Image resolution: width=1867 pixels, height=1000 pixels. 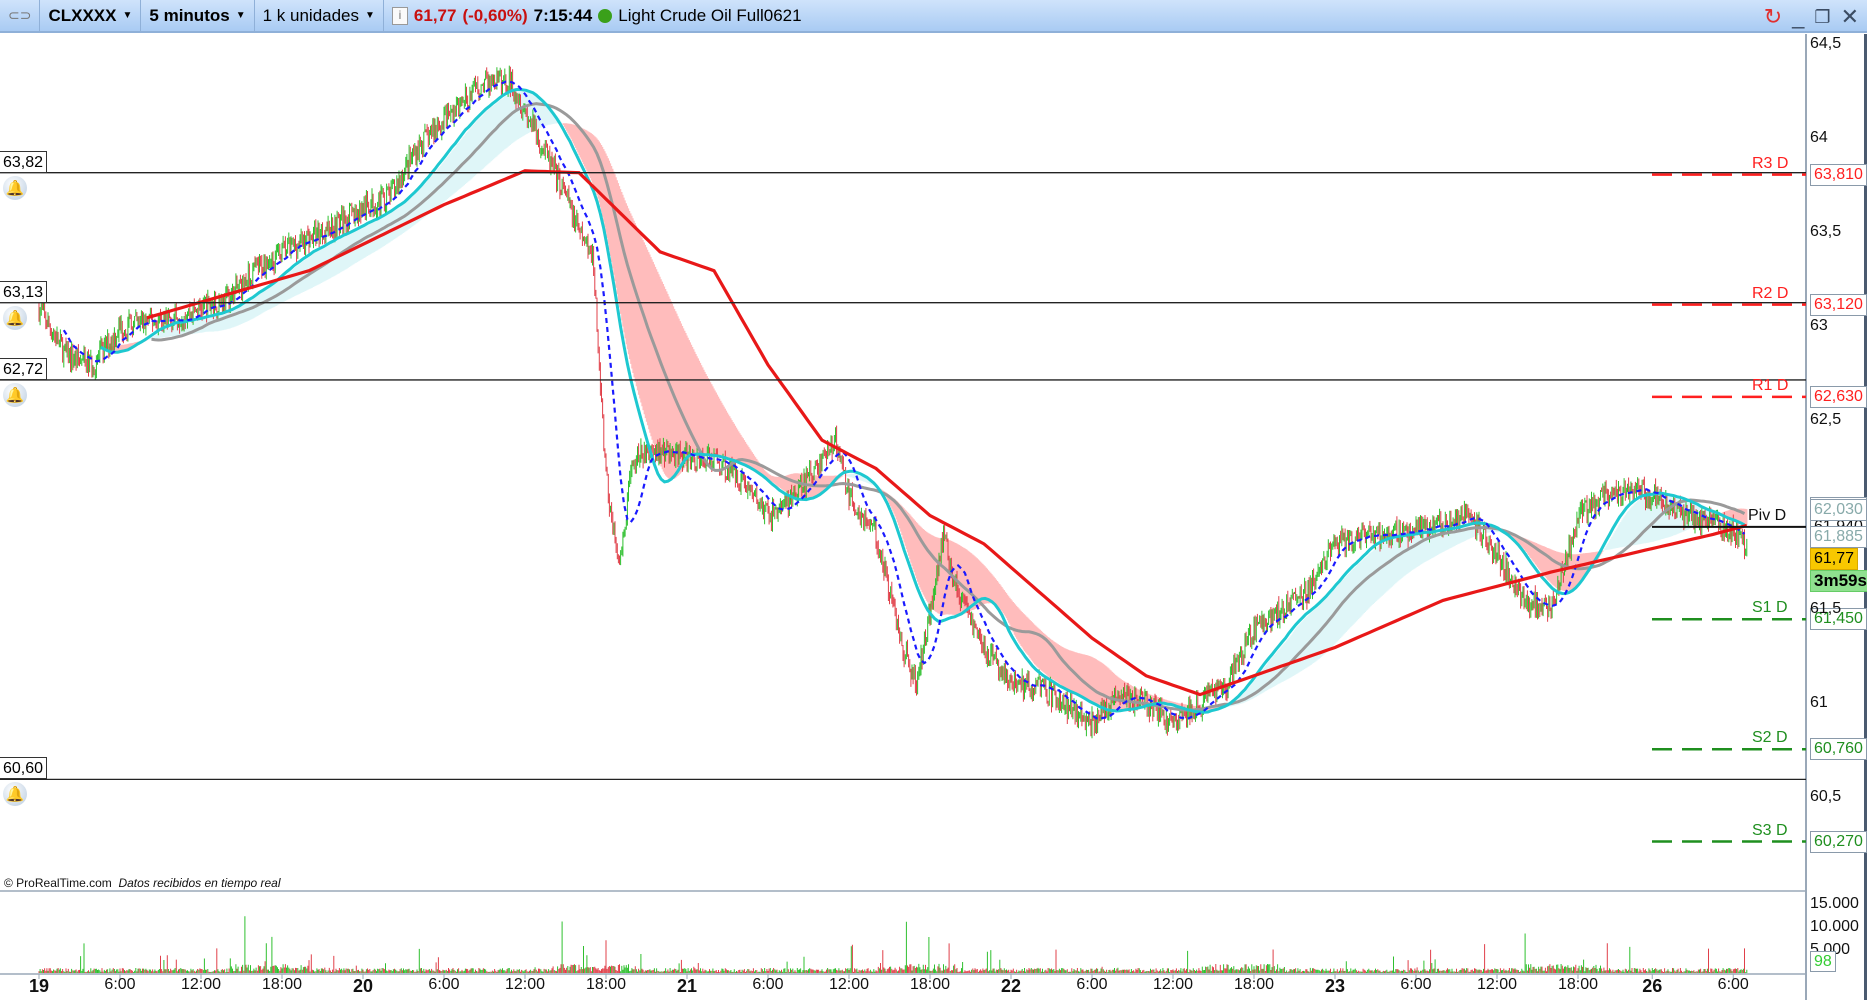 I want to click on time-label: 21, so click(x=687, y=986).